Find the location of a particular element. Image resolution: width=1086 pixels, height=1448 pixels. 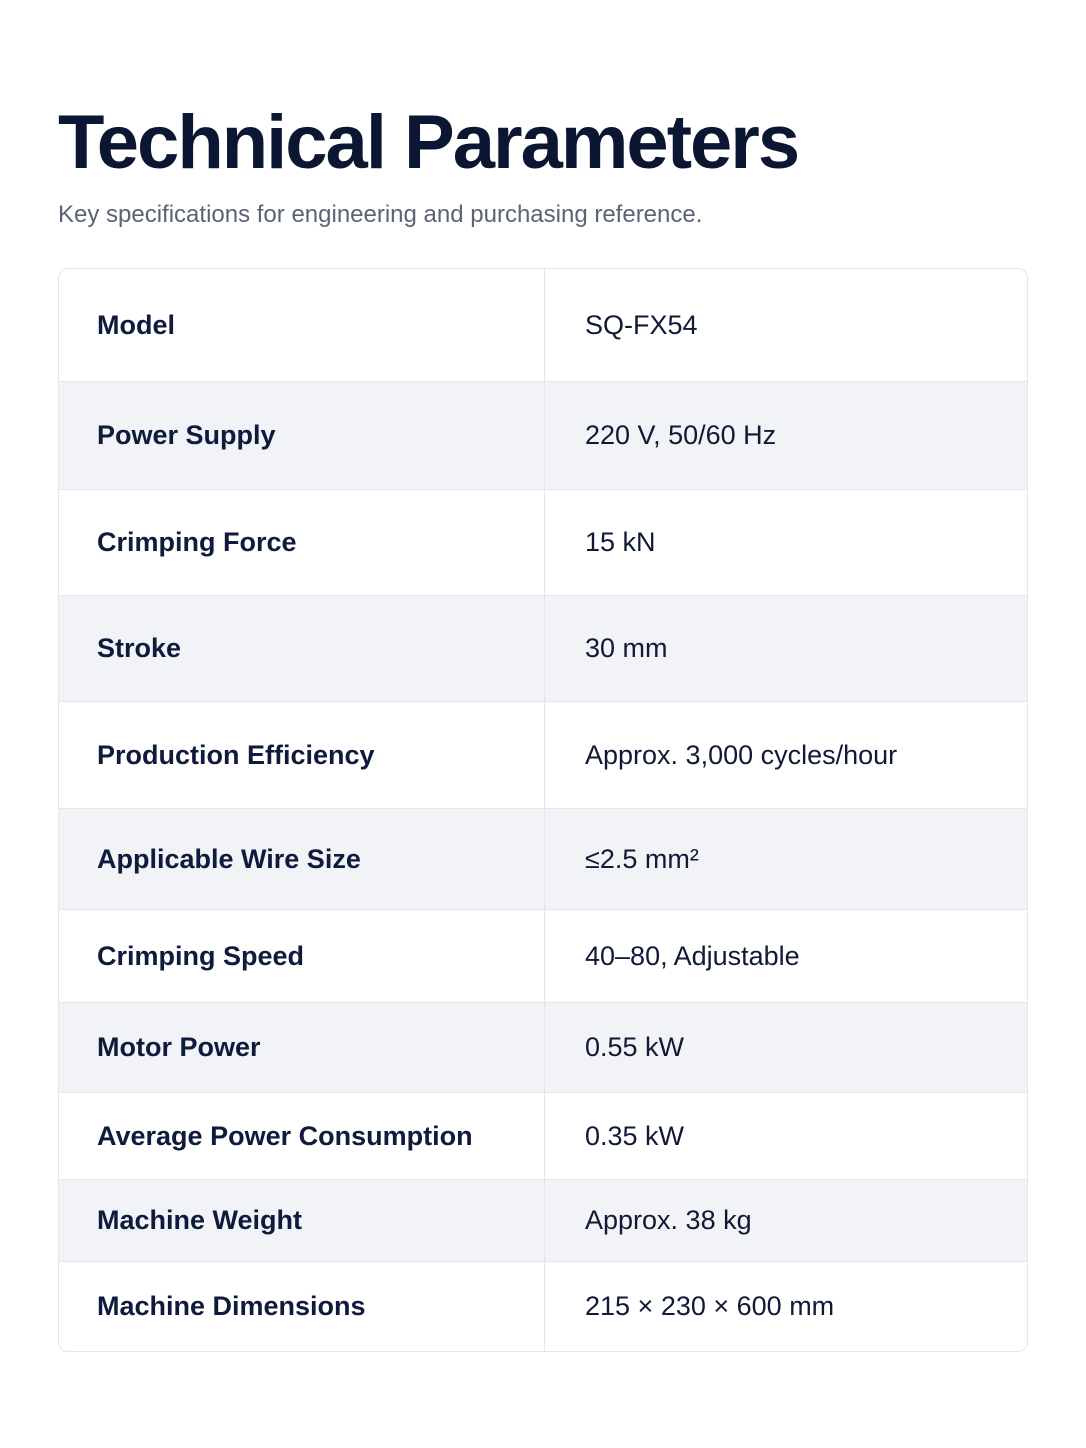

spec-label: Power Supply is located at coordinates (302, 435).